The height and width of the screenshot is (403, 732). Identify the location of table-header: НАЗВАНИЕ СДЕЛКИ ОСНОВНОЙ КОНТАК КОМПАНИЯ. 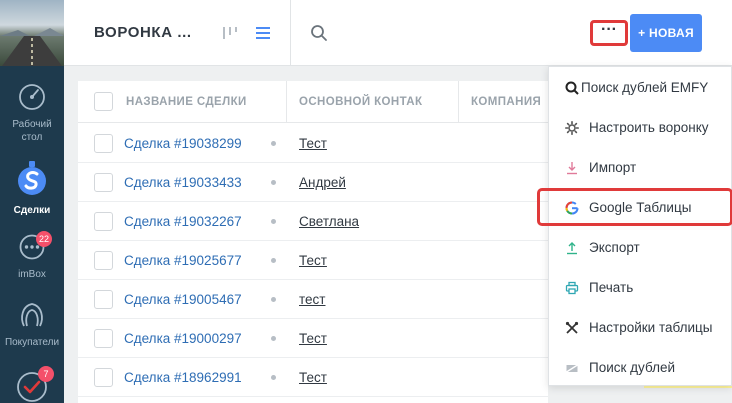
(313, 102).